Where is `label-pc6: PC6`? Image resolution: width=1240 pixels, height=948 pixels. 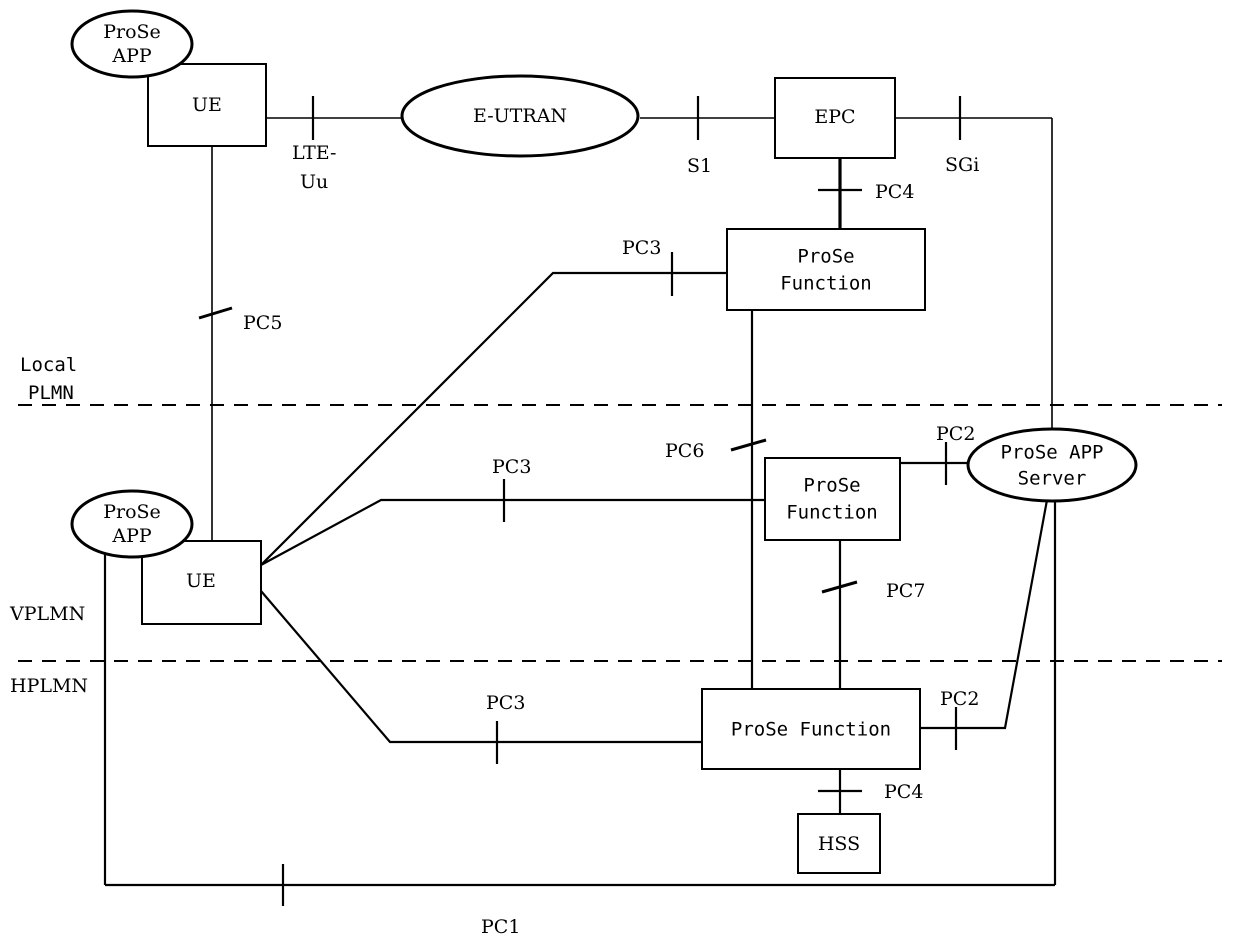 label-pc6: PC6 is located at coordinates (684, 451).